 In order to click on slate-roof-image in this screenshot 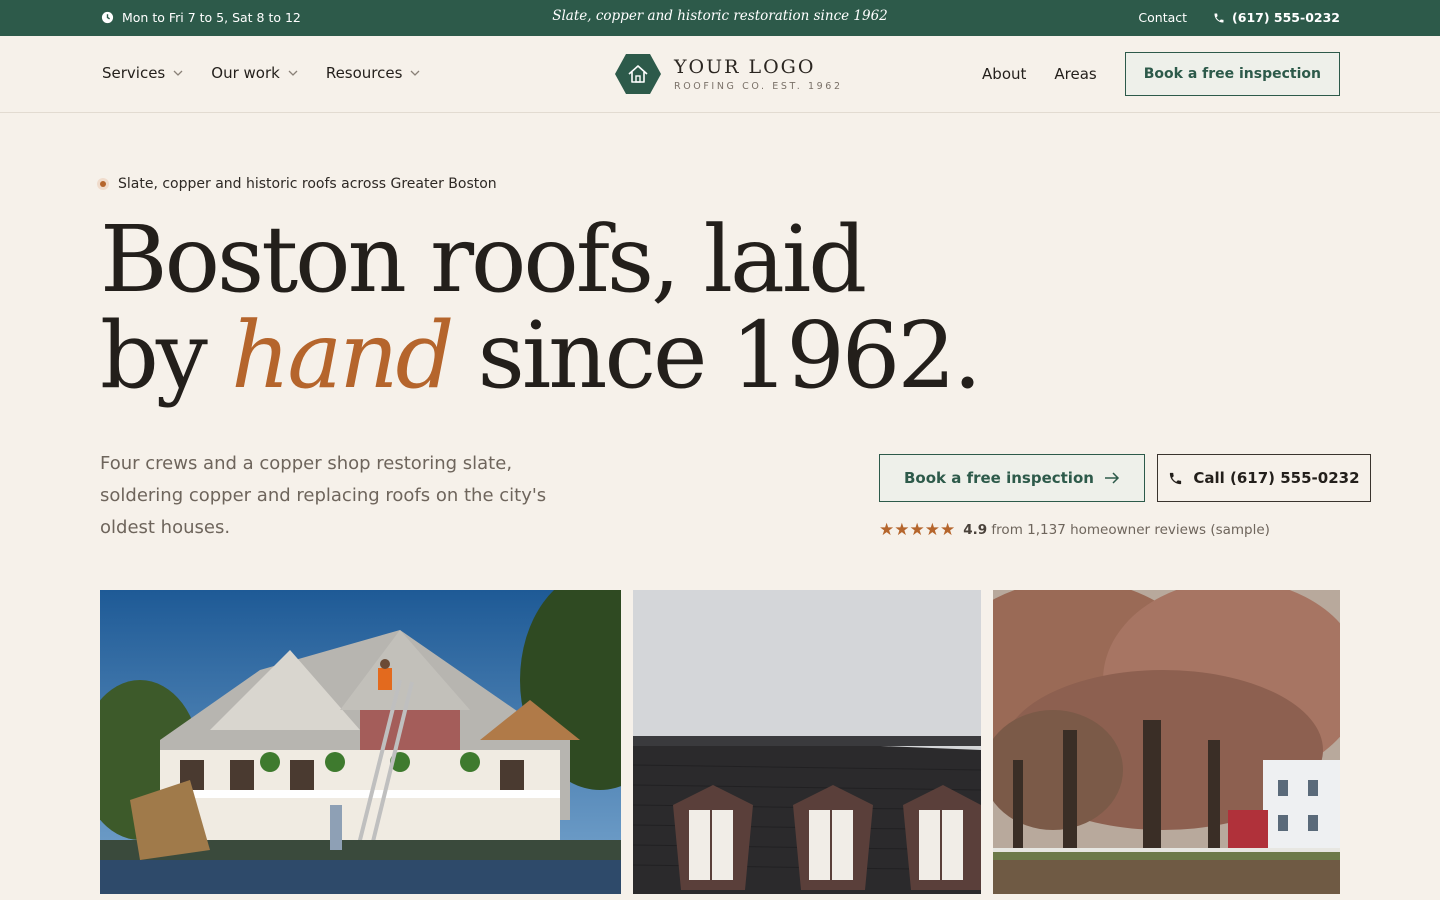, I will do `click(807, 742)`.